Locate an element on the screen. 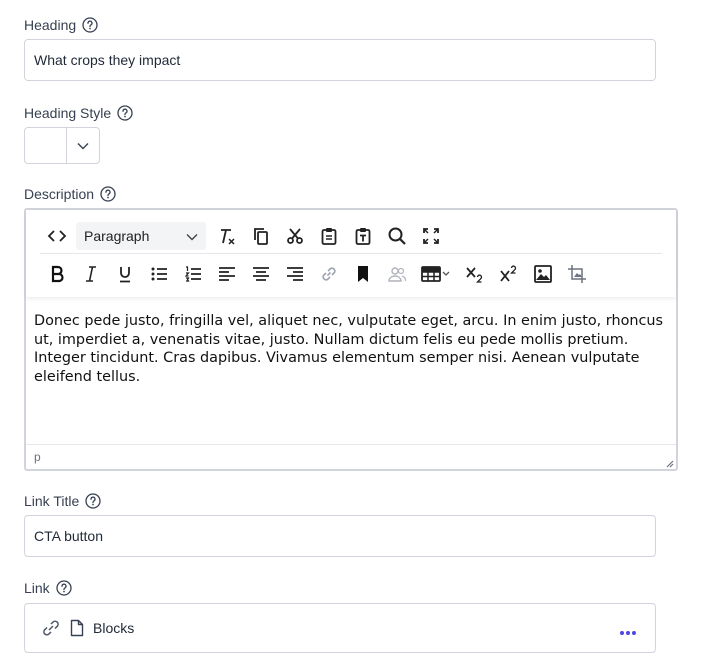  link-value: Blocks is located at coordinates (114, 628).